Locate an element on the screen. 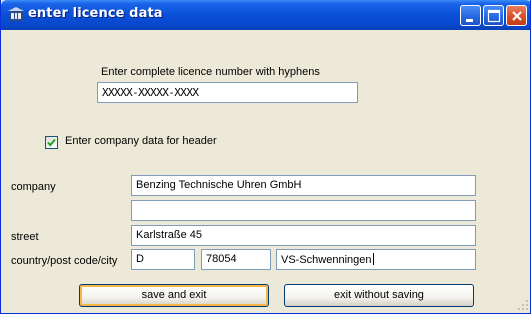  country-value: D is located at coordinates (140, 259).